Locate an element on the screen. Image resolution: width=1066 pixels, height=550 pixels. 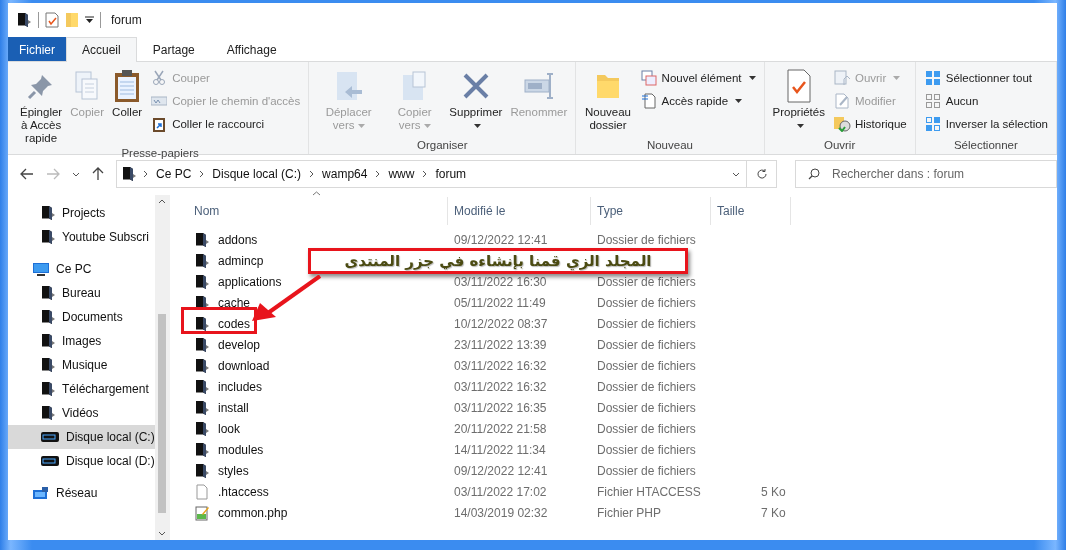
date-cell-text: 14/11/2022 11:34 is located at coordinates (500, 449).